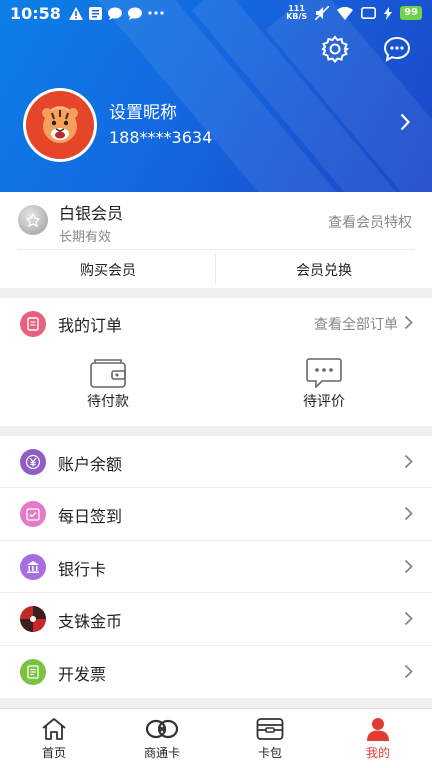 This screenshot has width=432, height=768. Describe the element at coordinates (297, 12) in the screenshot. I see `net-speed: 111 KB/S` at that location.